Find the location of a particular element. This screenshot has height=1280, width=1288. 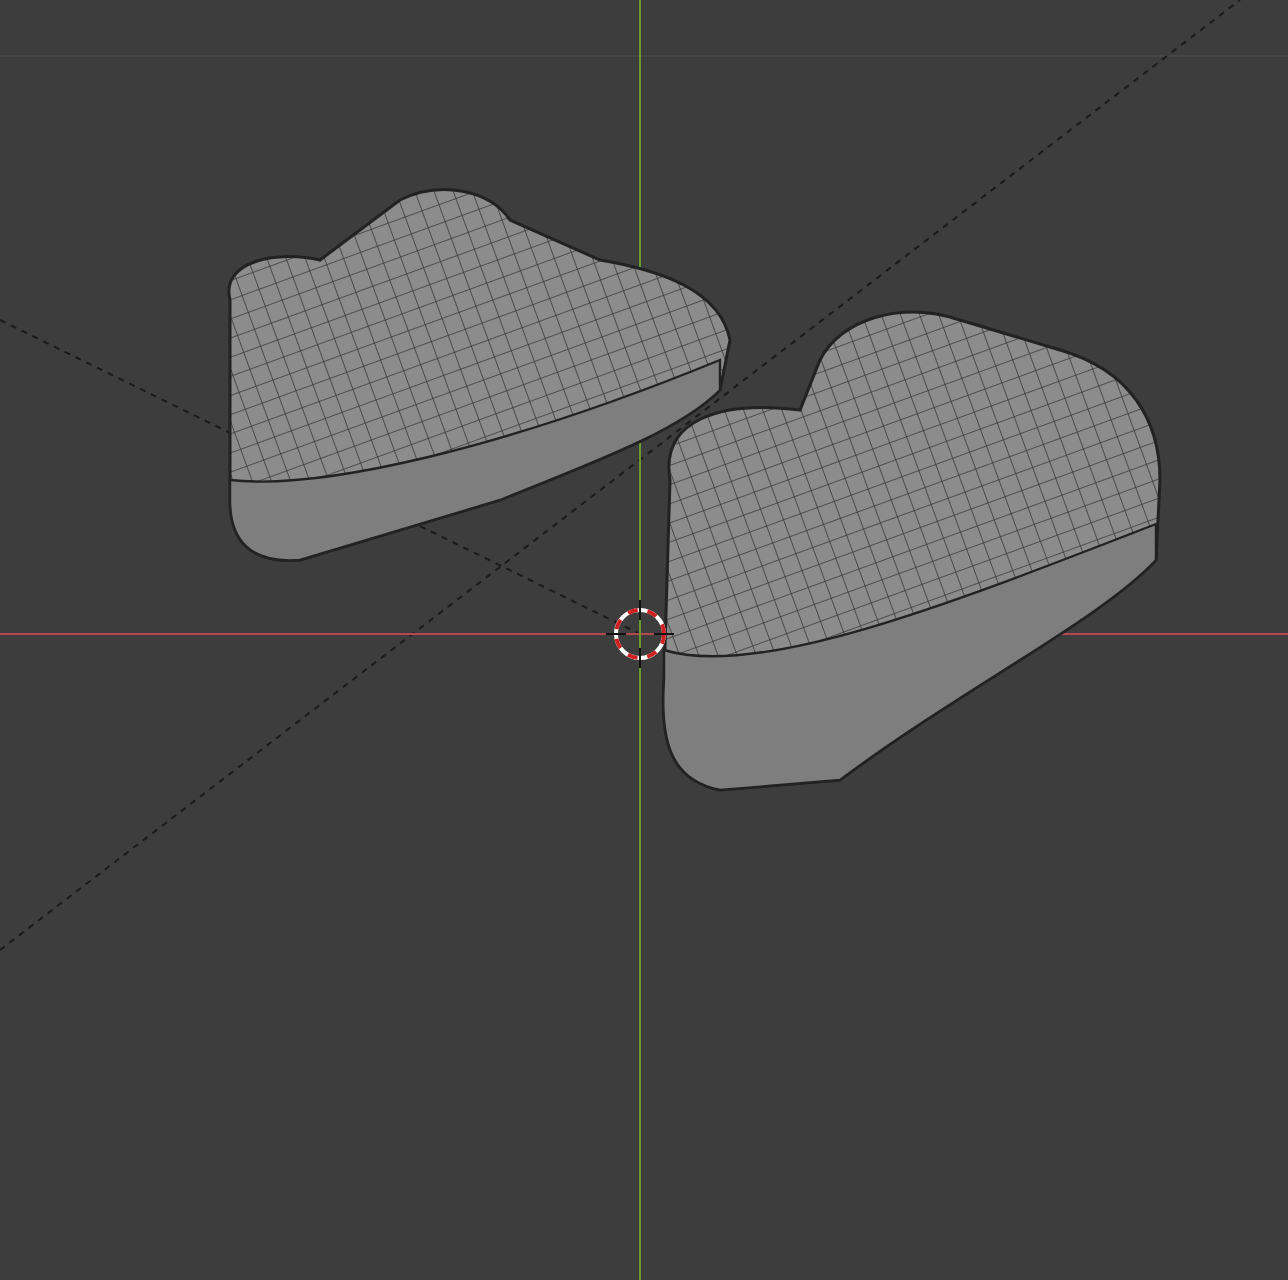

crosshair-icon is located at coordinates (640, 634).